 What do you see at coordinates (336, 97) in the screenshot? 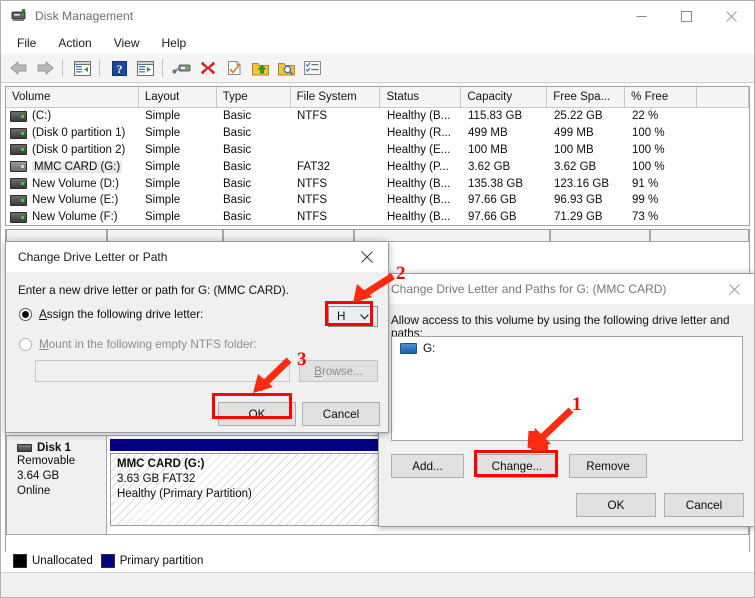
I see `column-header-file-system: File System` at bounding box center [336, 97].